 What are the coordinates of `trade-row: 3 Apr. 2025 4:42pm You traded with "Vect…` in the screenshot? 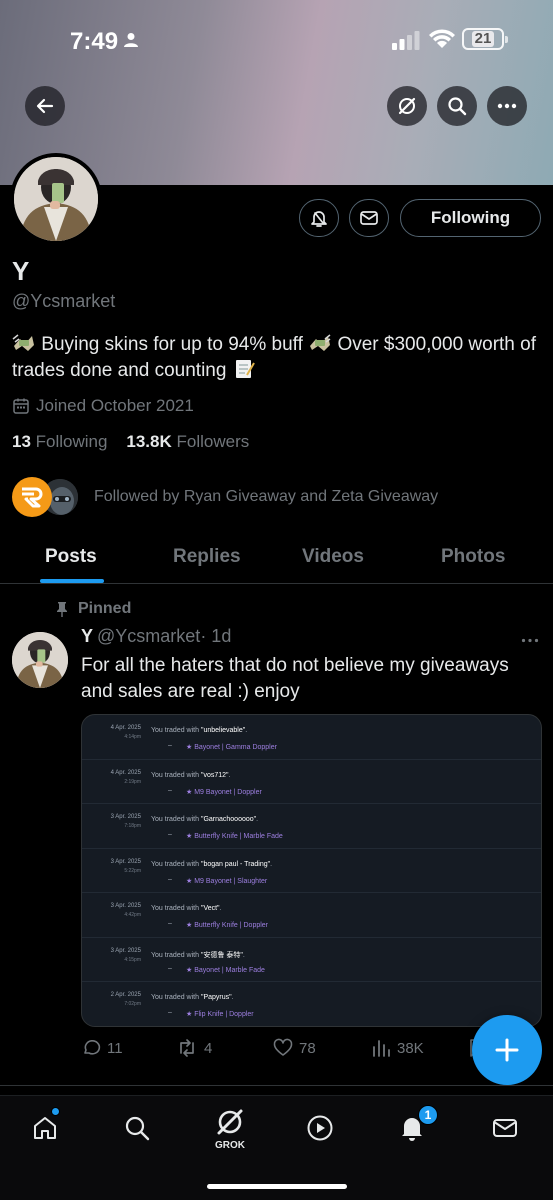 It's located at (311, 915).